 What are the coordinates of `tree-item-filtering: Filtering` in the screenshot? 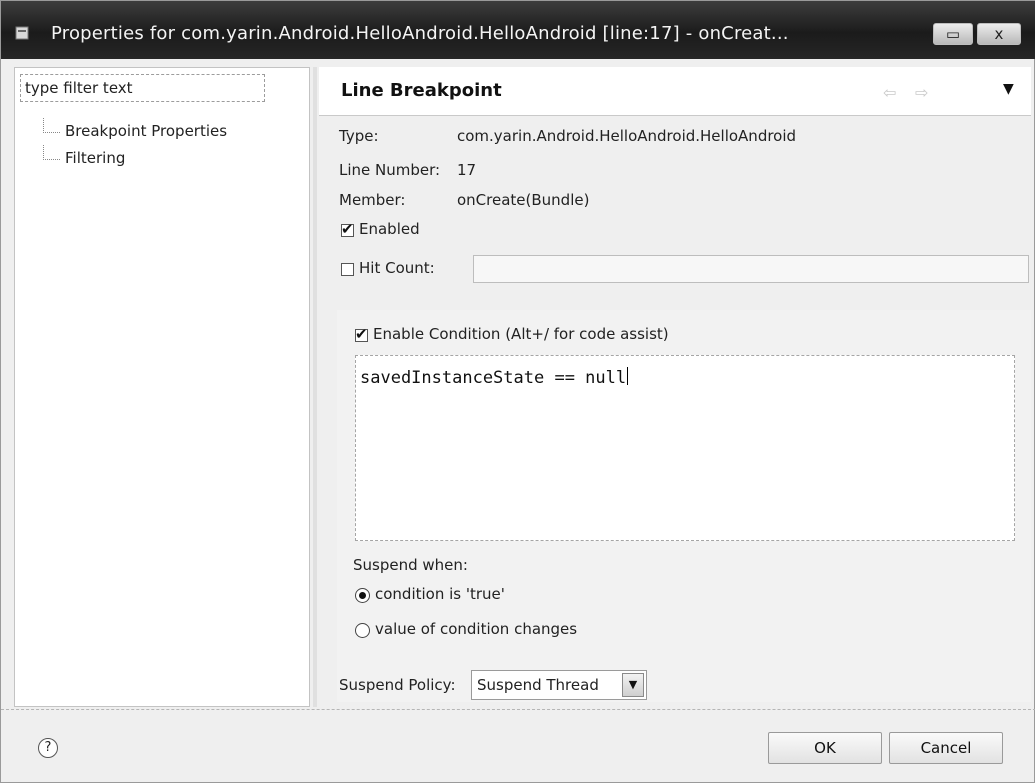 It's located at (132, 158).